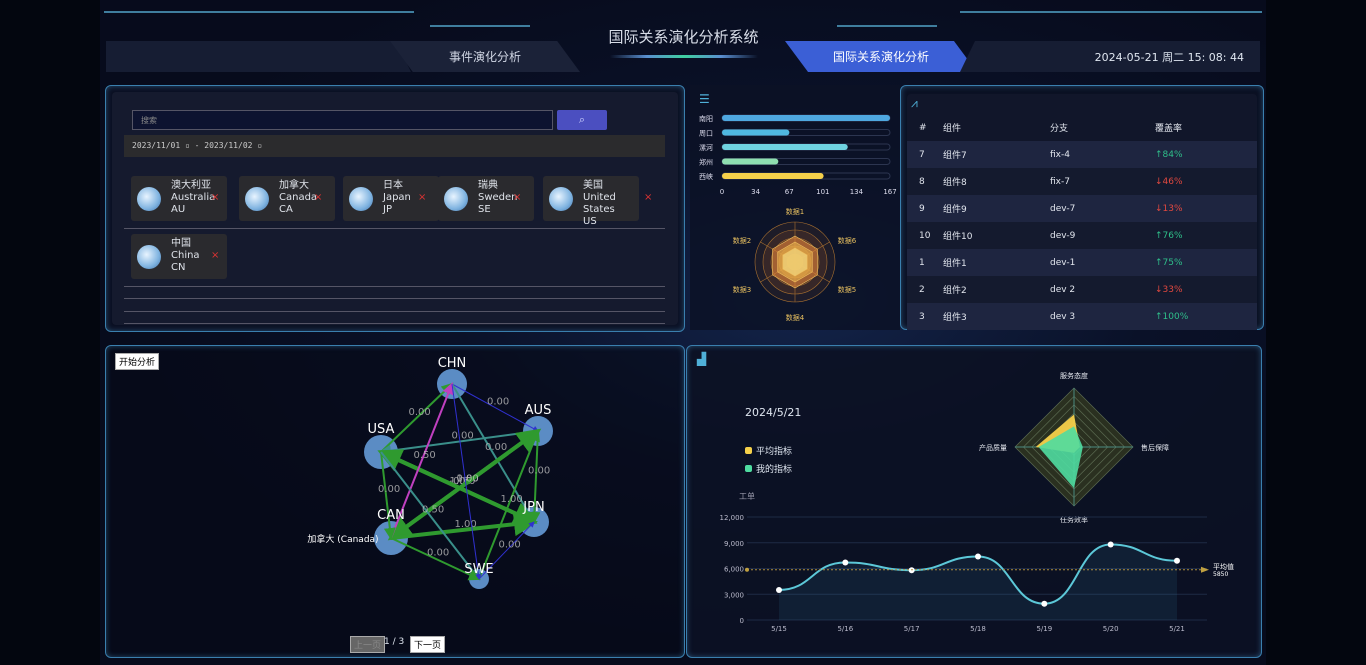 Image resolution: width=1366 pixels, height=665 pixels. What do you see at coordinates (922, 316) in the screenshot?
I see `row-index: 3` at bounding box center [922, 316].